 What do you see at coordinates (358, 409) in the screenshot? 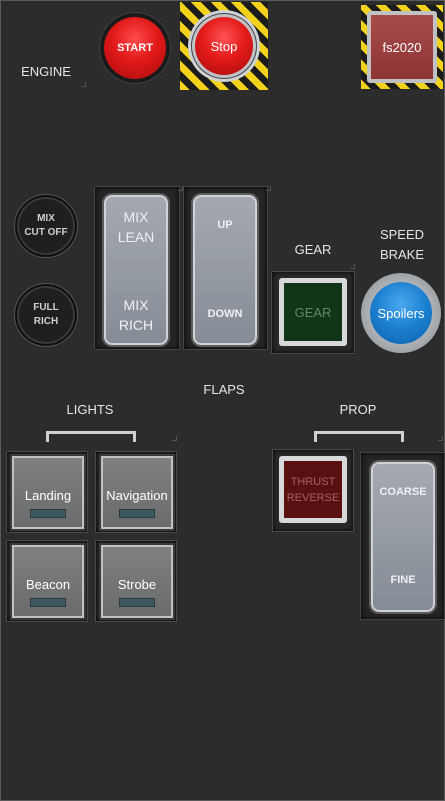
I see `prop-label: PROP` at bounding box center [358, 409].